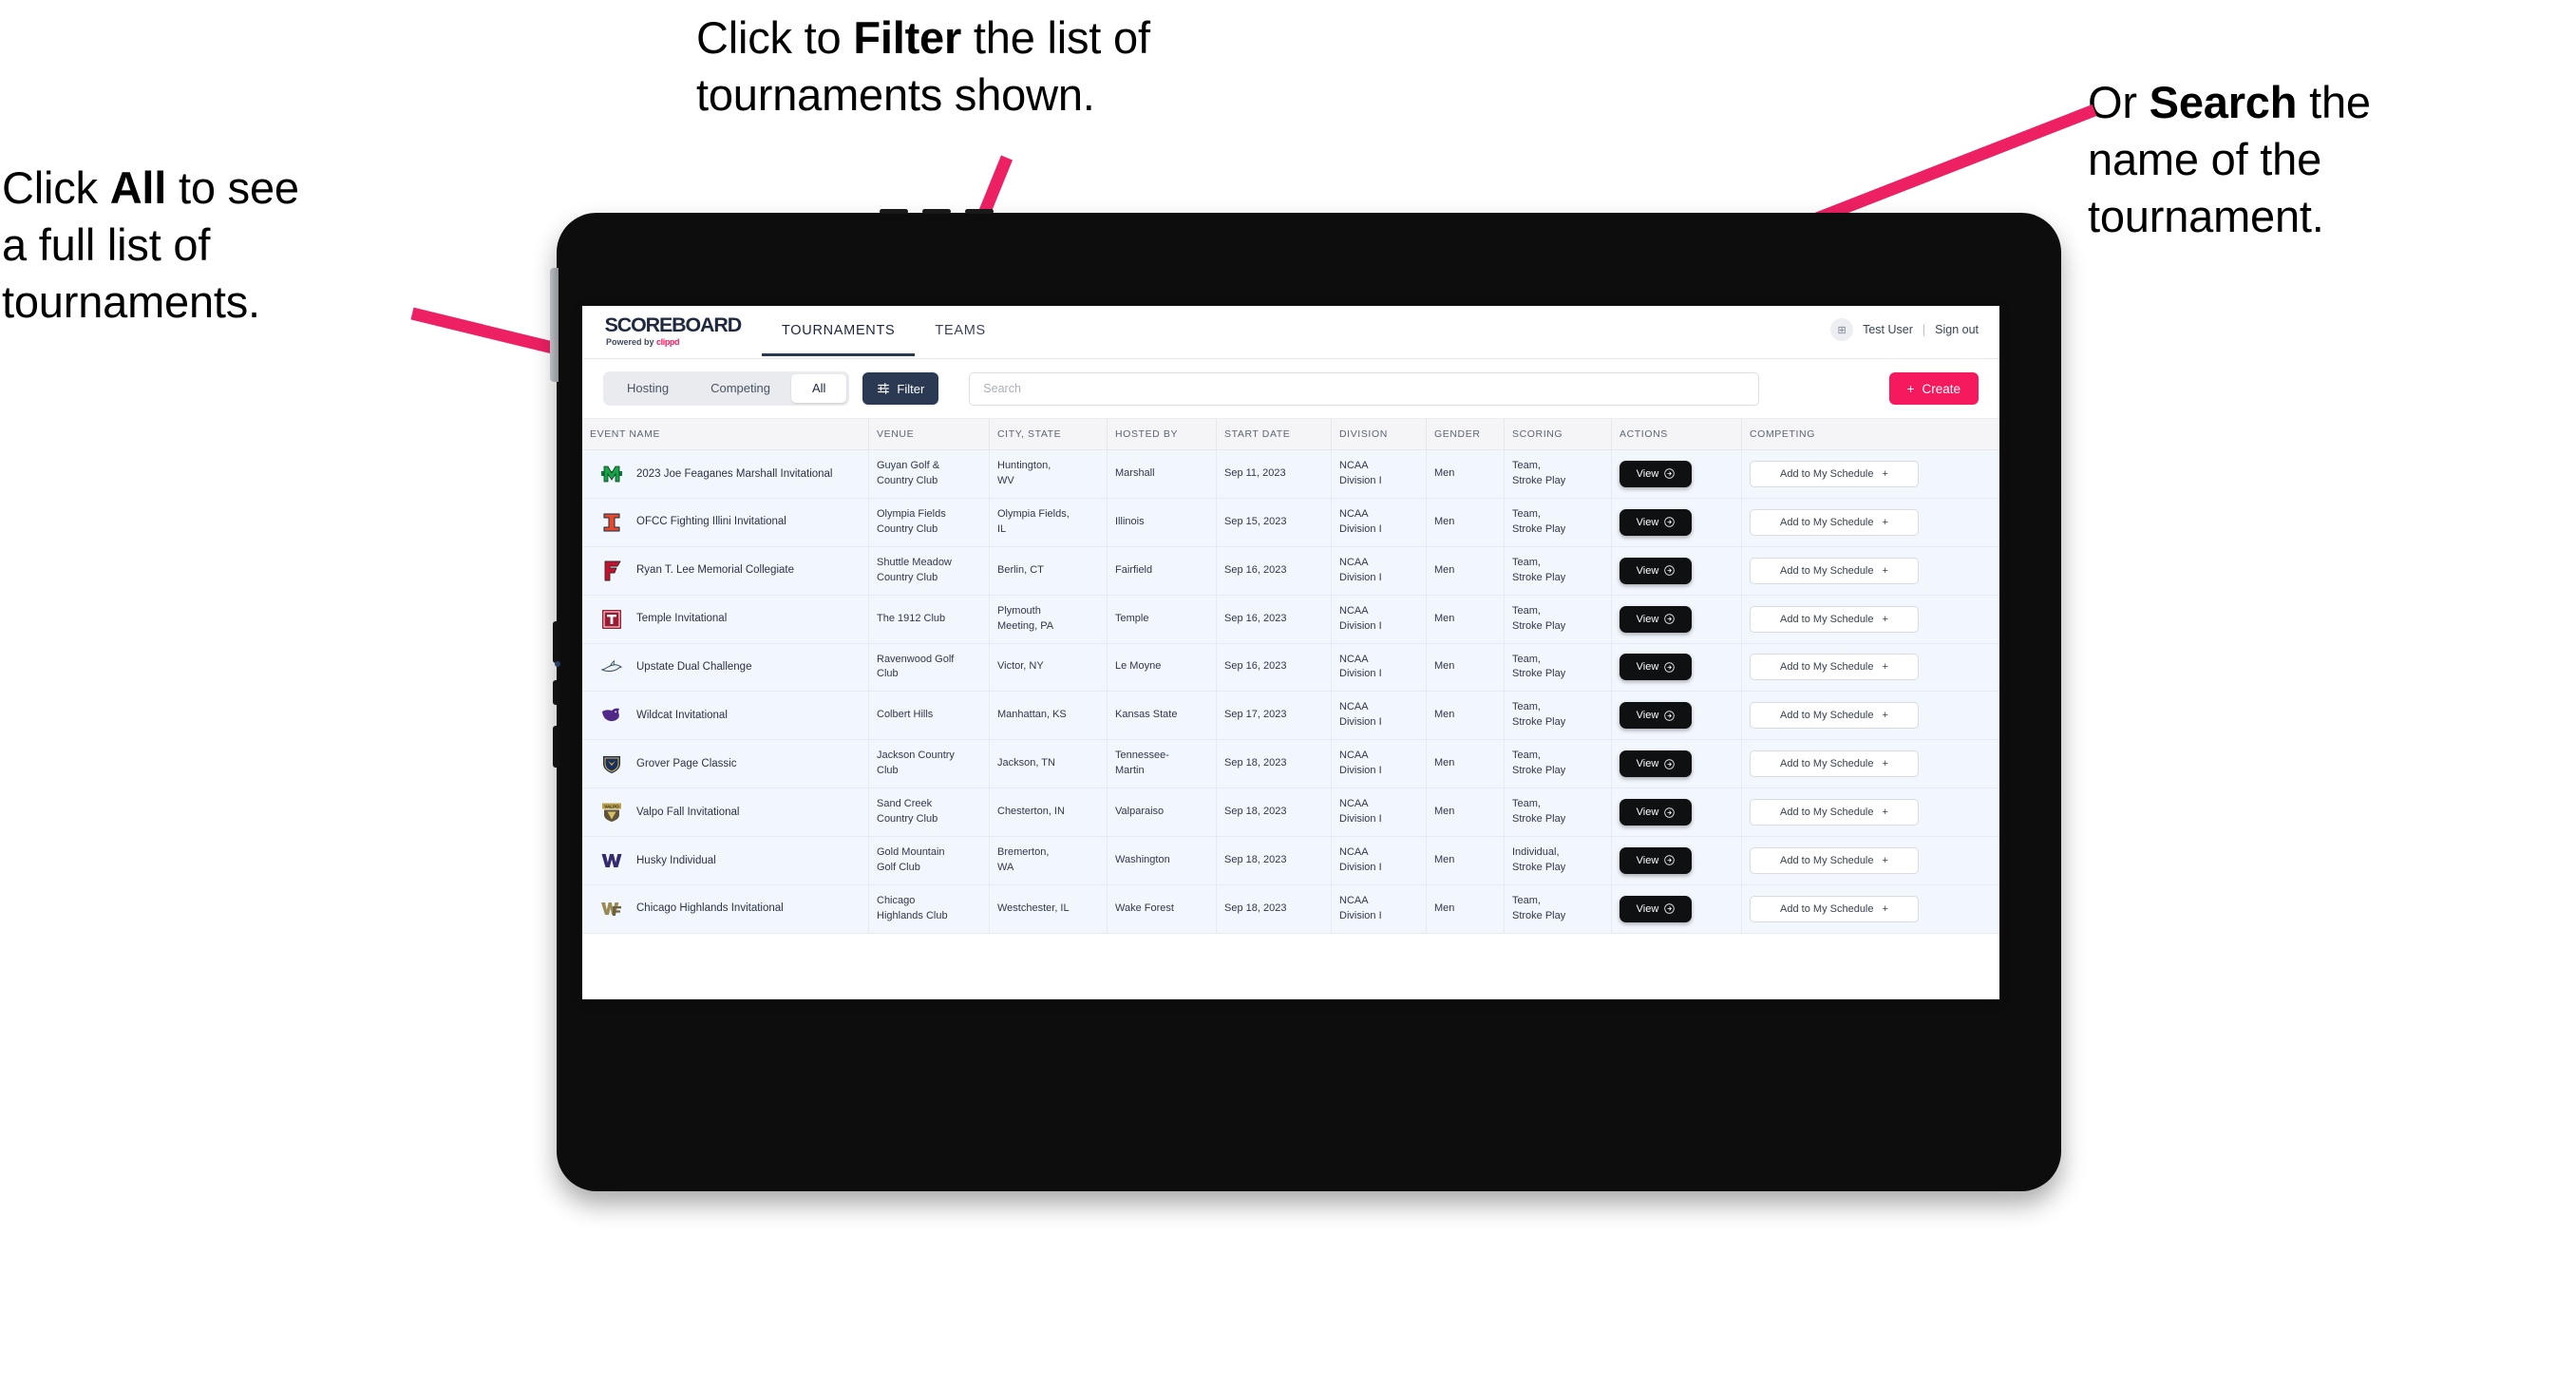 This screenshot has height=1386, width=2576. Describe the element at coordinates (1465, 434) in the screenshot. I see `column-gender: GENDER` at that location.